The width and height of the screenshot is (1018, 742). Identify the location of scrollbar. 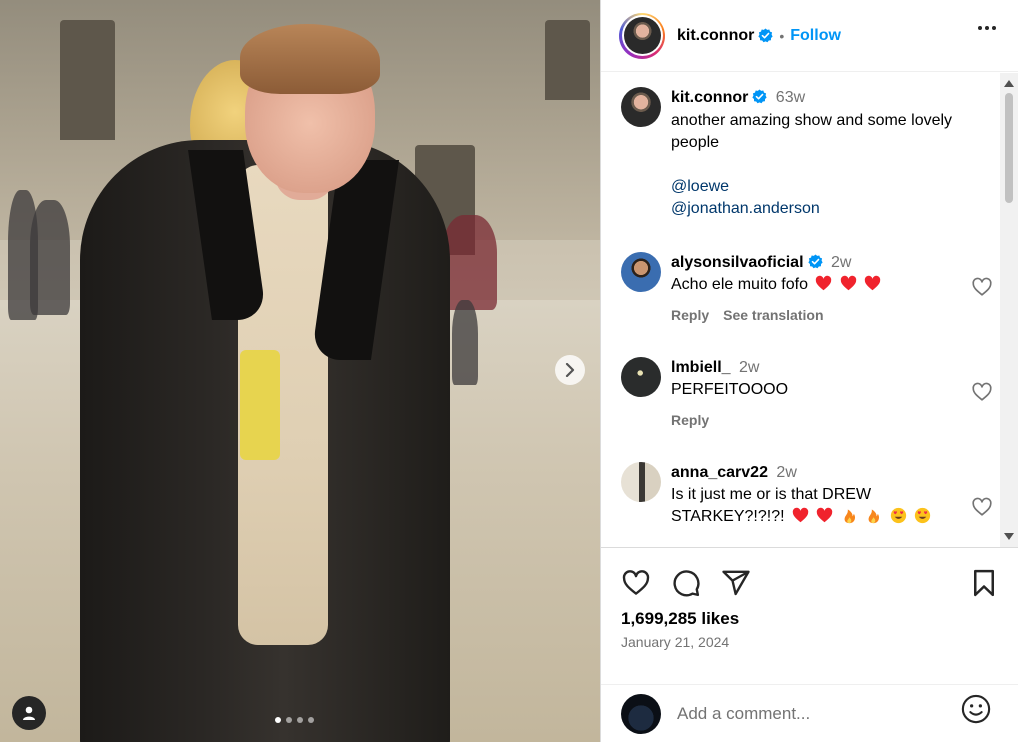
(1009, 310).